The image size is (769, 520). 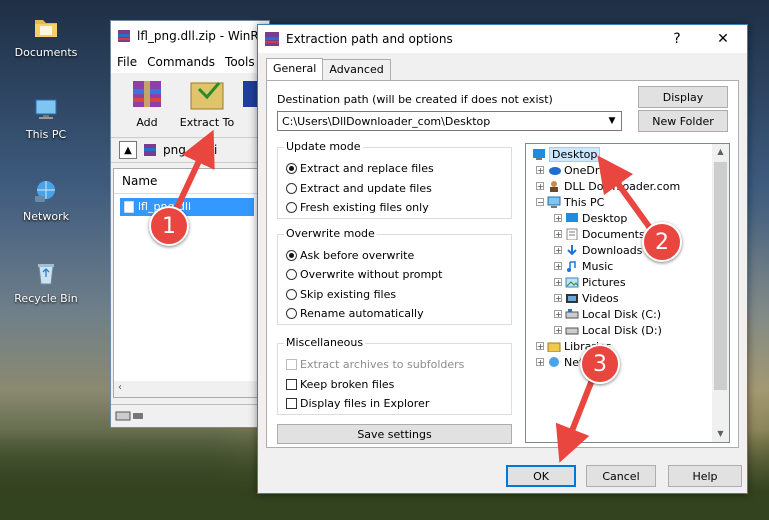 What do you see at coordinates (575, 420) in the screenshot?
I see `arrow-to-ok` at bounding box center [575, 420].